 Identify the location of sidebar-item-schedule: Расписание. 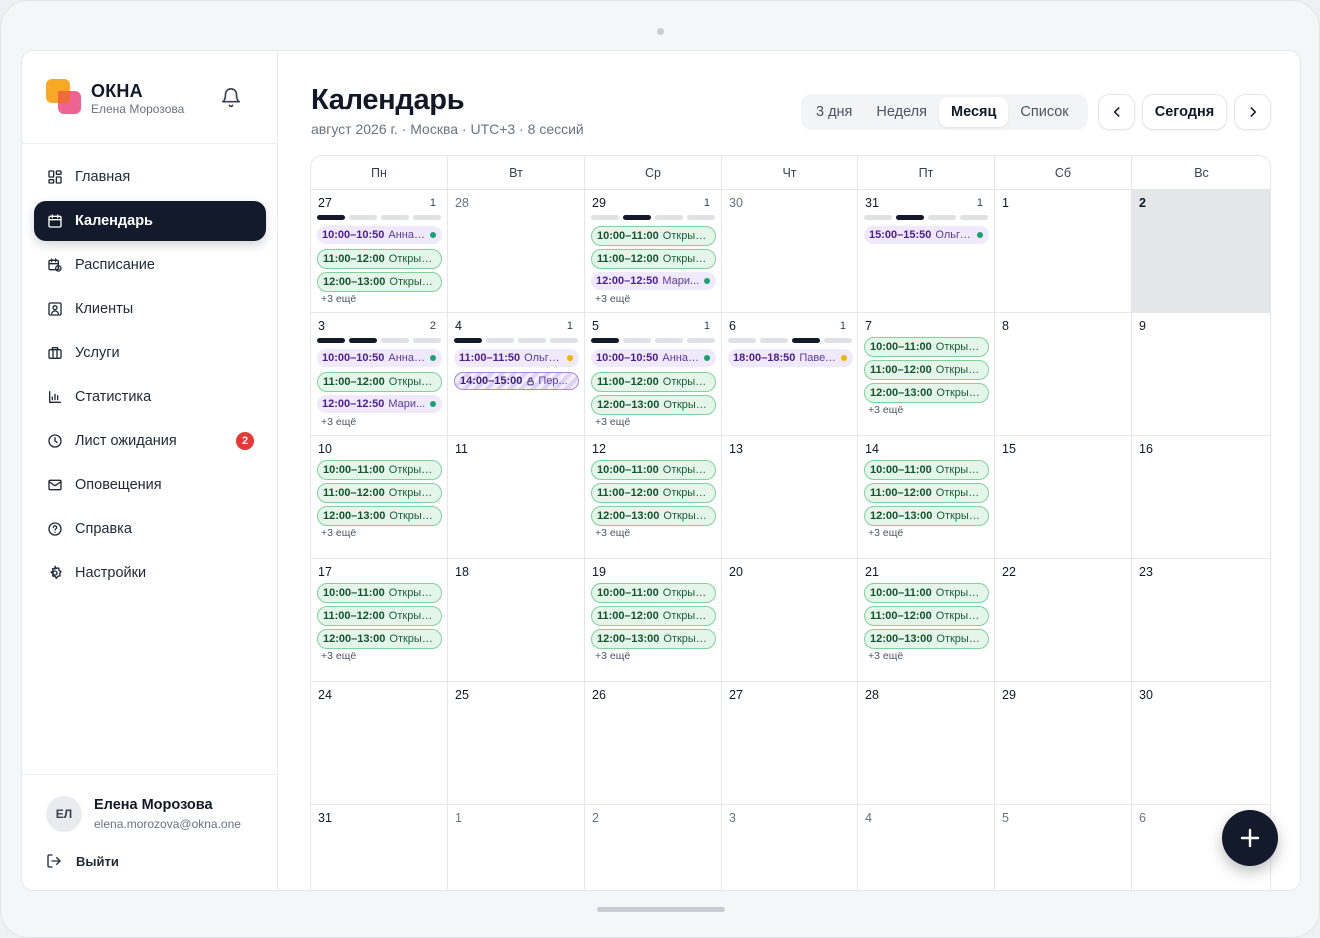
(150, 265).